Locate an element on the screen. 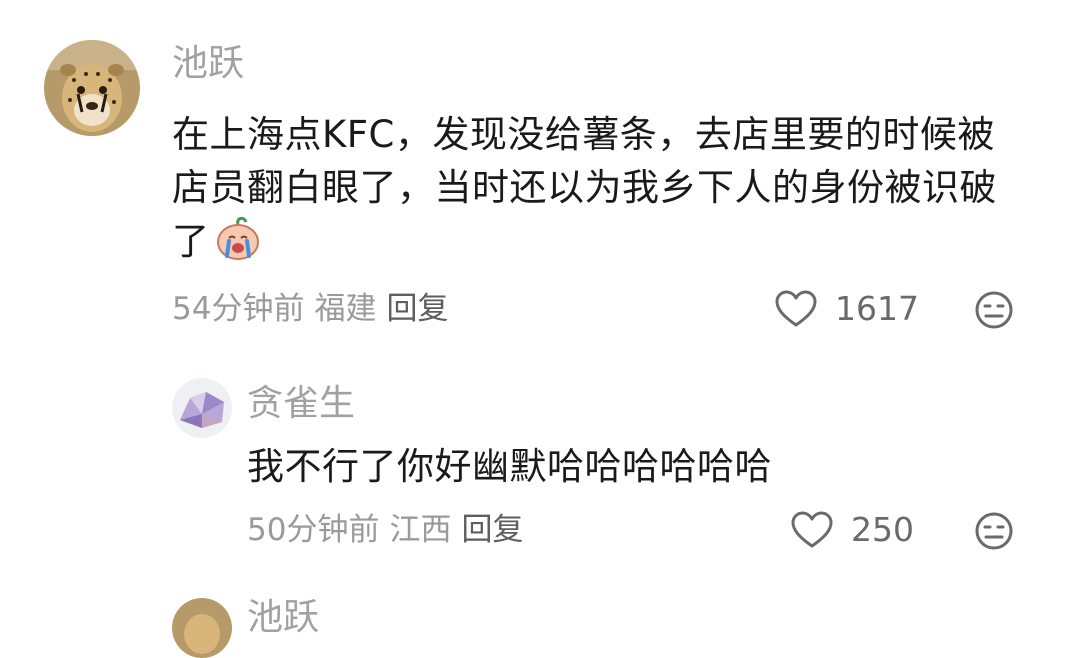 The height and width of the screenshot is (658, 1073). comment-meta: 54分钟前 福建 回复 is located at coordinates (310, 309).